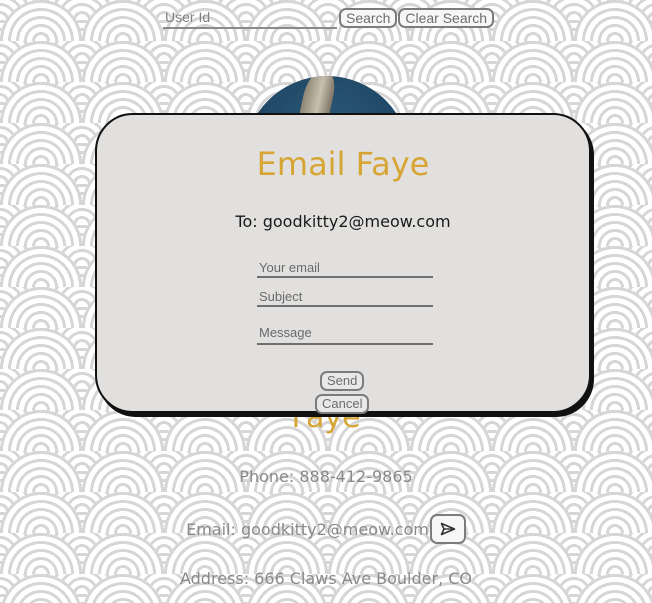 This screenshot has height=603, width=652. Describe the element at coordinates (345, 297) in the screenshot. I see `subject-field` at that location.